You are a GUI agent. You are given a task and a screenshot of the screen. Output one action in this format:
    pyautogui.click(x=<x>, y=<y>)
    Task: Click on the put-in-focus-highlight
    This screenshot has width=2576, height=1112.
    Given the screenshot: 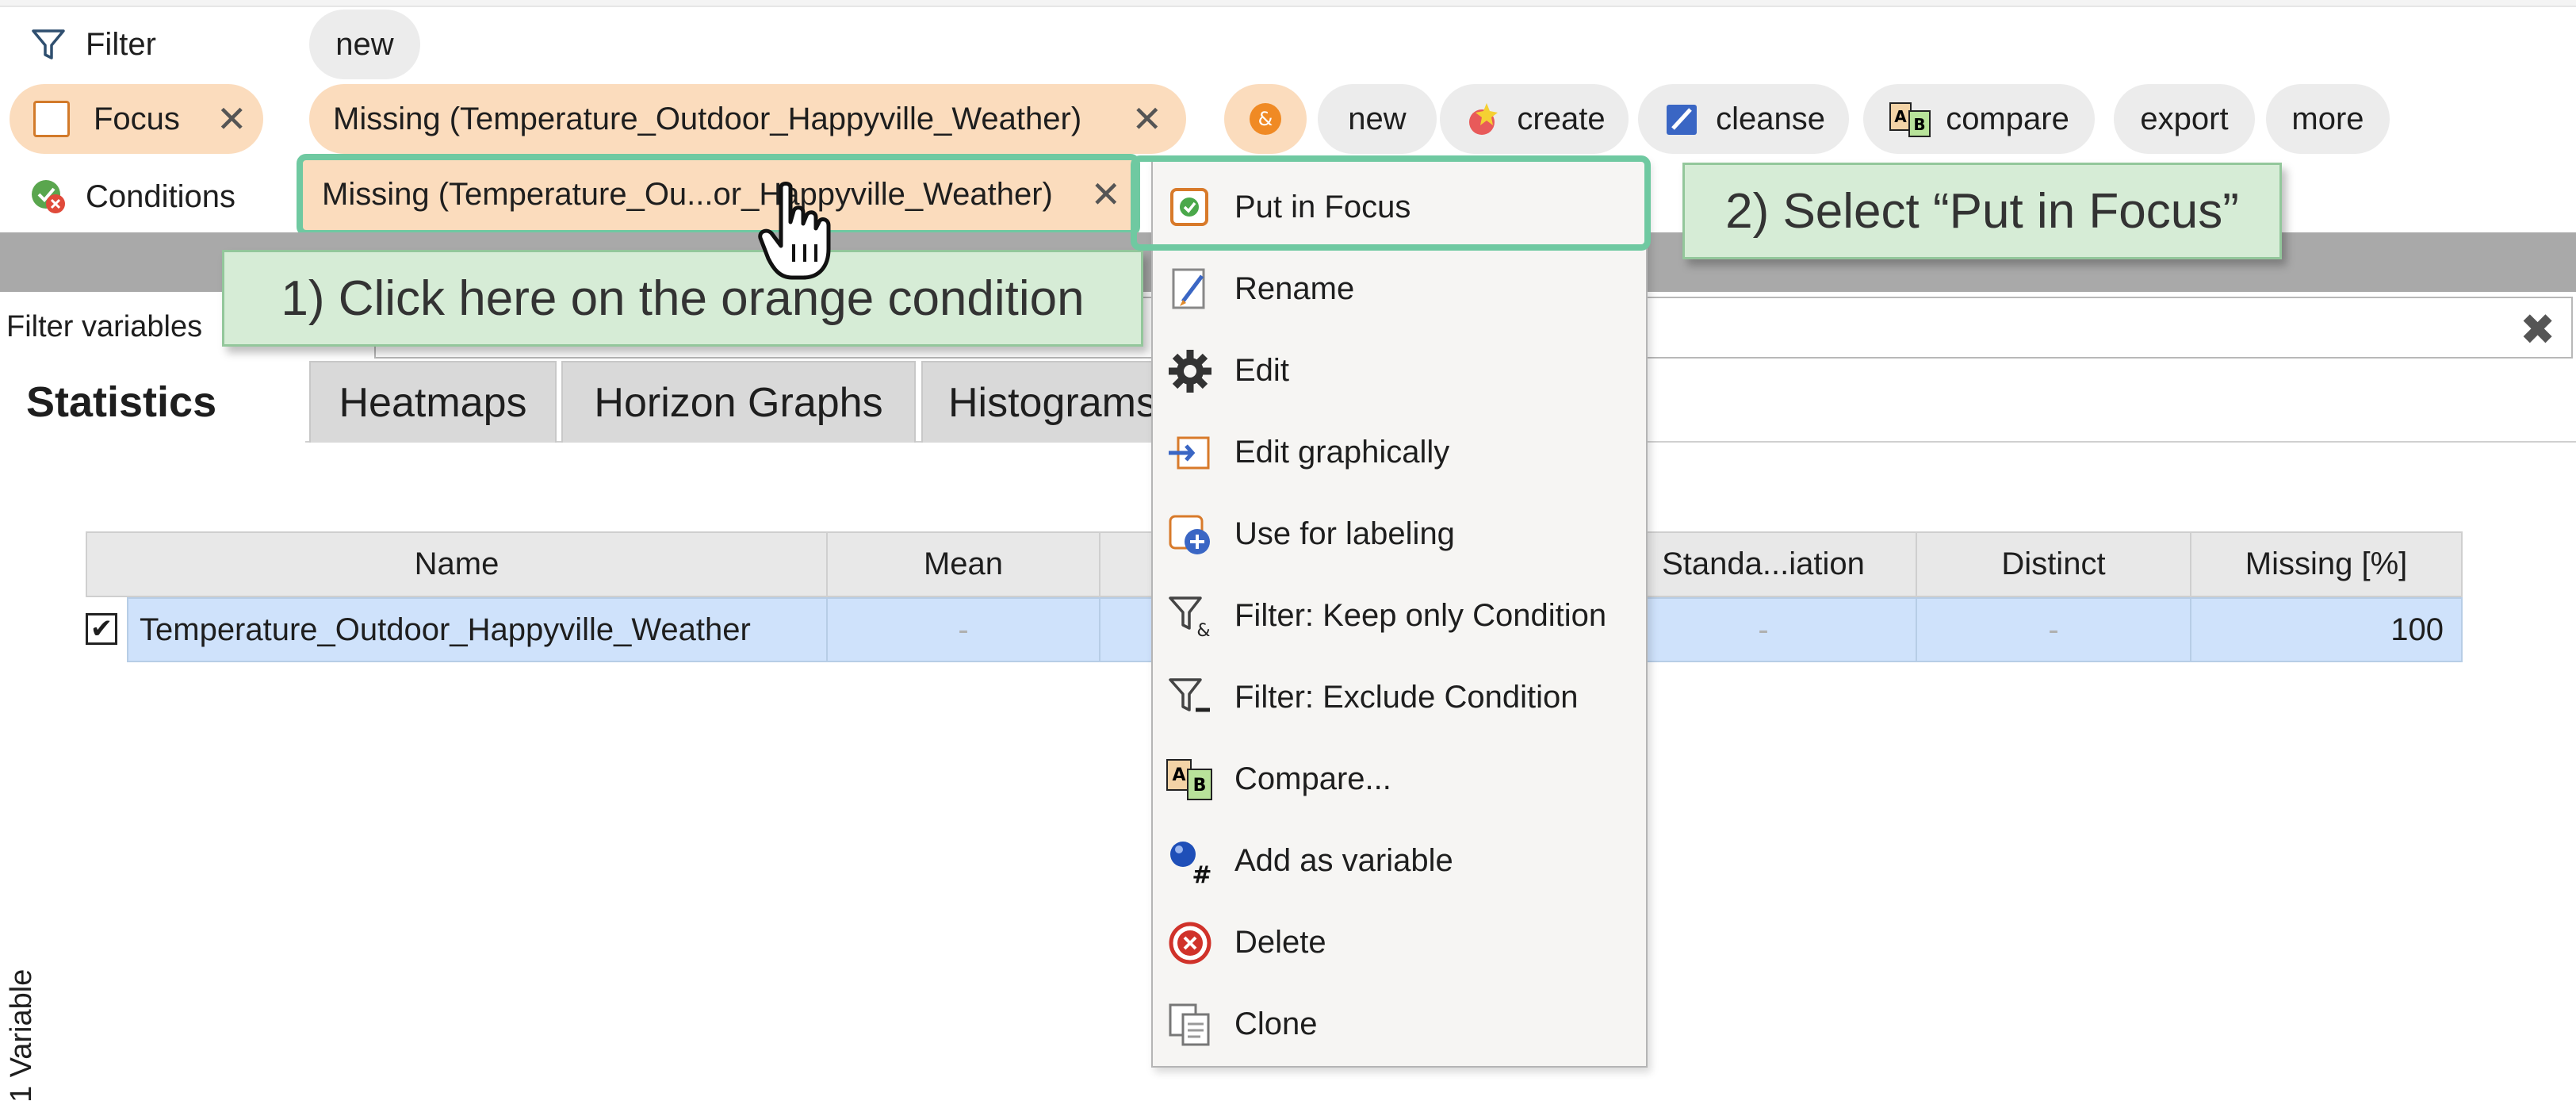 What is the action you would take?
    pyautogui.click(x=1391, y=203)
    